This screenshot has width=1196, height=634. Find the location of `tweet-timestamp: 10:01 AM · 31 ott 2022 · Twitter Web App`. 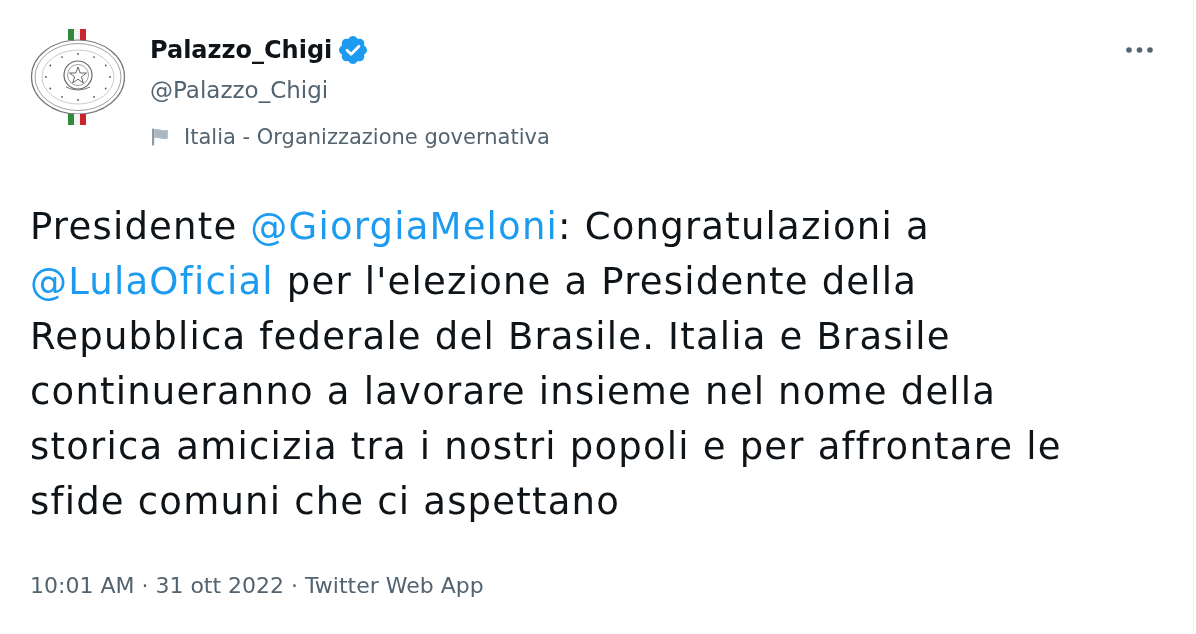

tweet-timestamp: 10:01 AM · 31 ott 2022 · Twitter Web App is located at coordinates (257, 586).